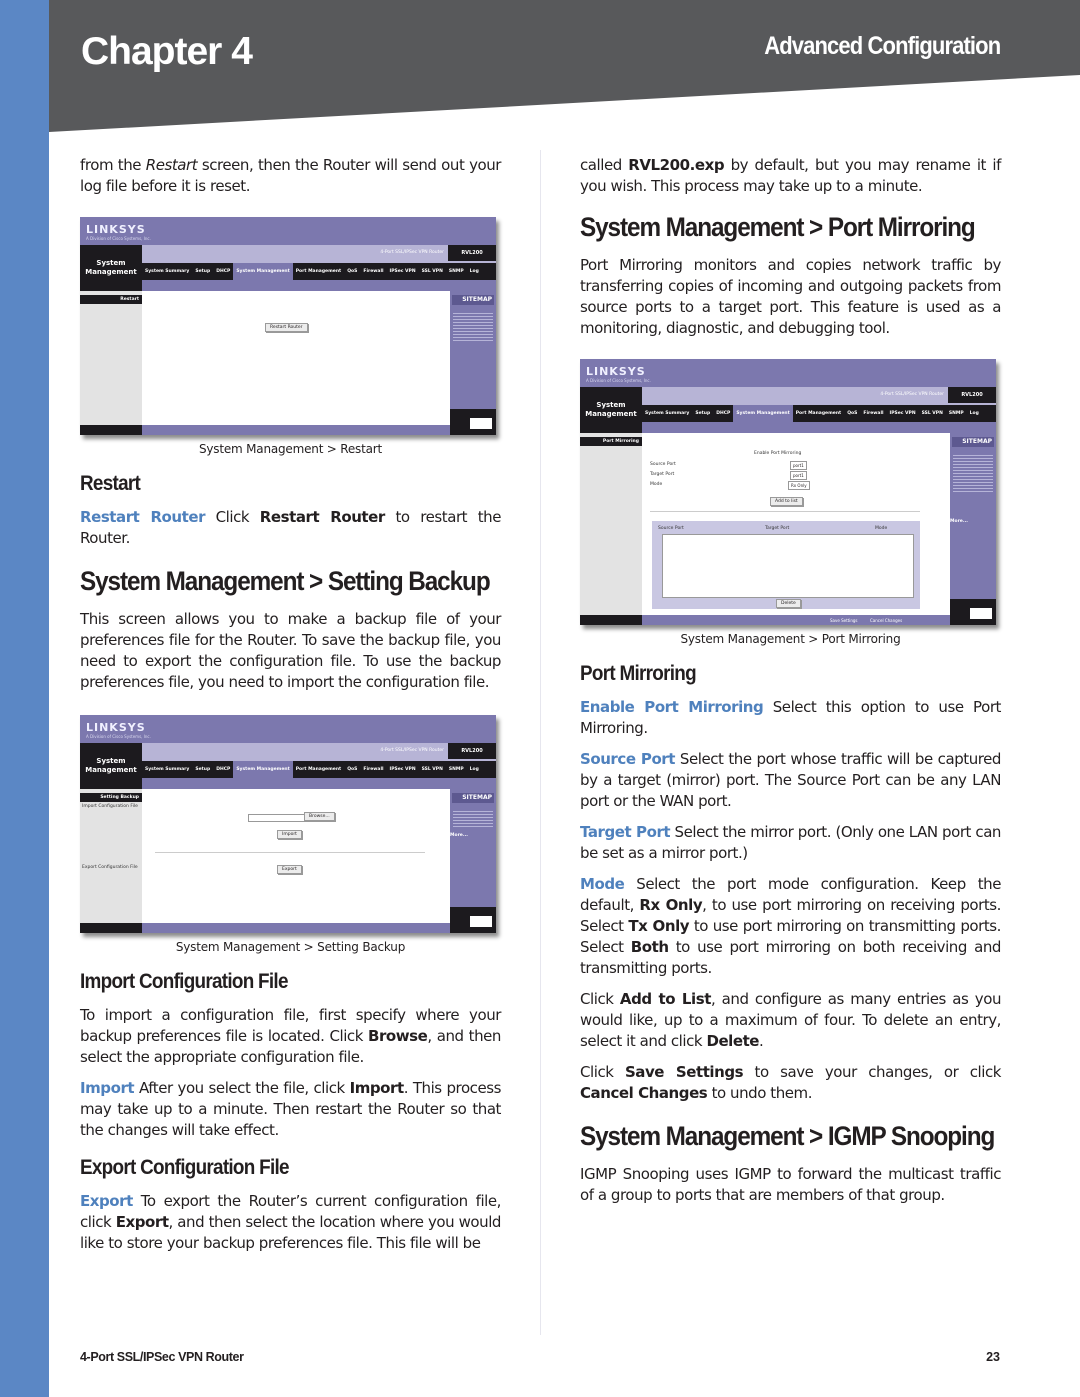 The height and width of the screenshot is (1397, 1080). What do you see at coordinates (798, 465) in the screenshot?
I see `source-port-select: port1` at bounding box center [798, 465].